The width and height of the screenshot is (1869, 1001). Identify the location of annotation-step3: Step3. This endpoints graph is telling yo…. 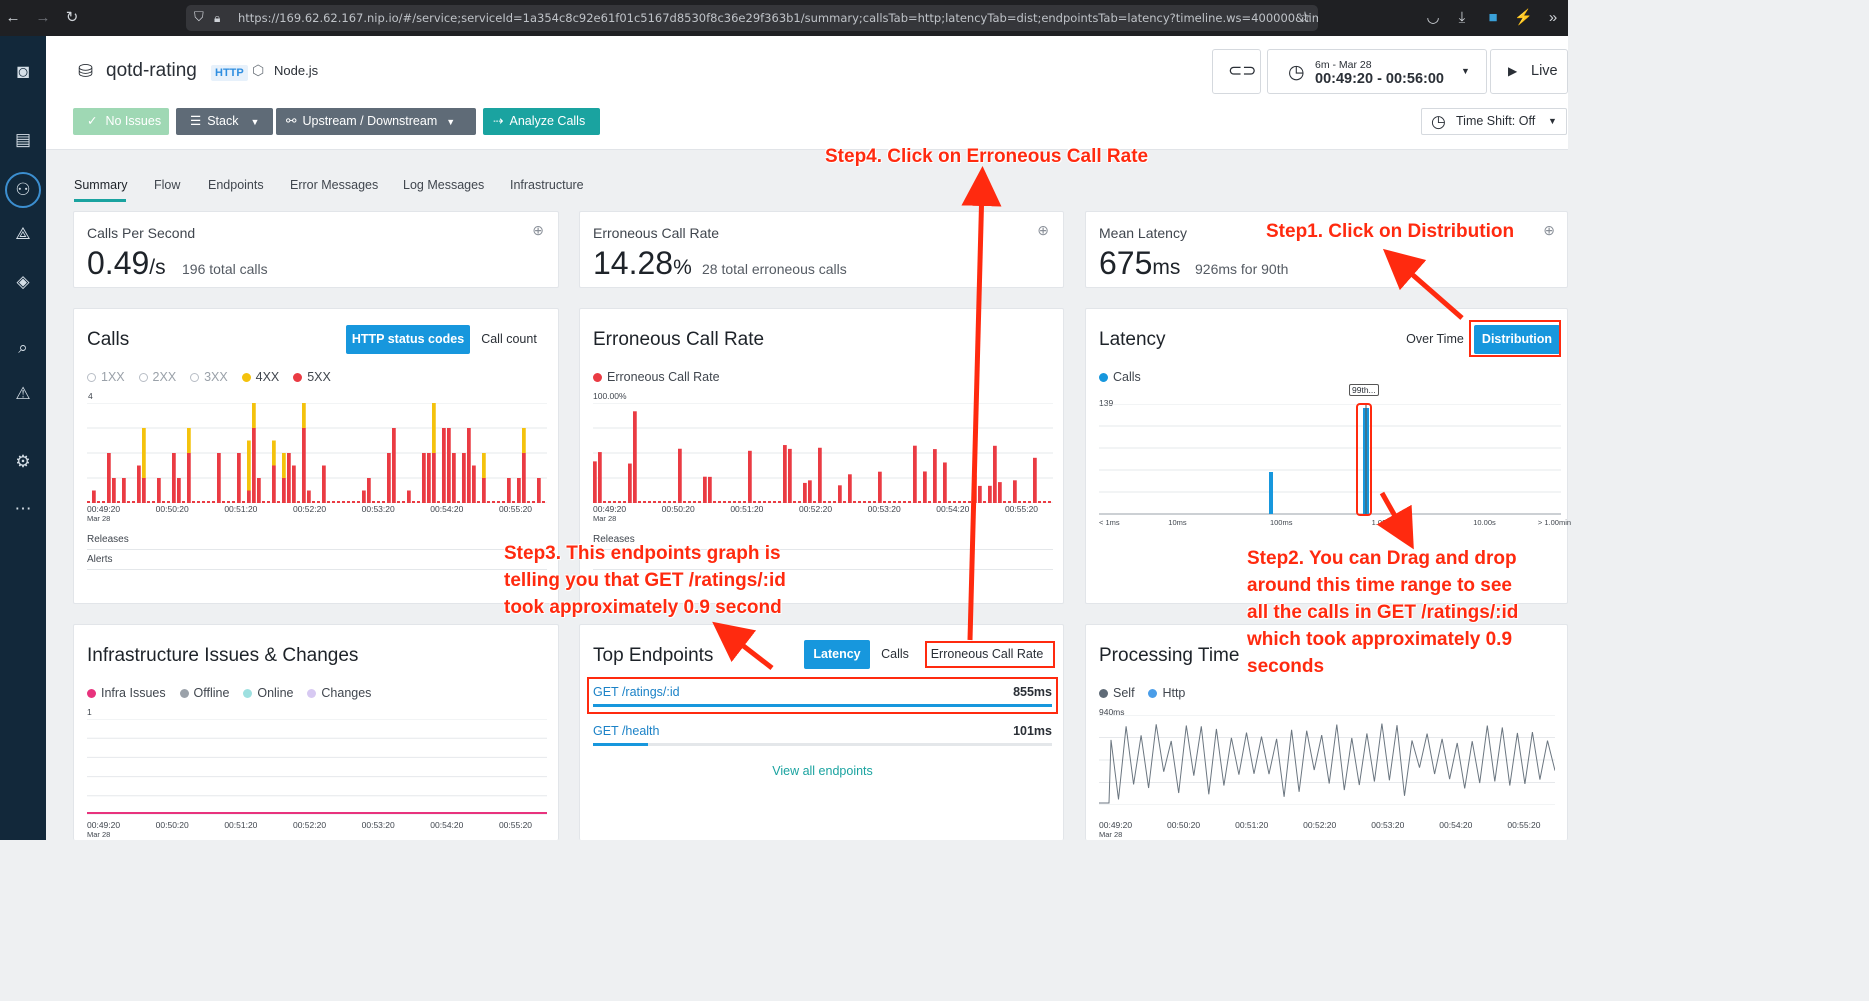
(645, 580).